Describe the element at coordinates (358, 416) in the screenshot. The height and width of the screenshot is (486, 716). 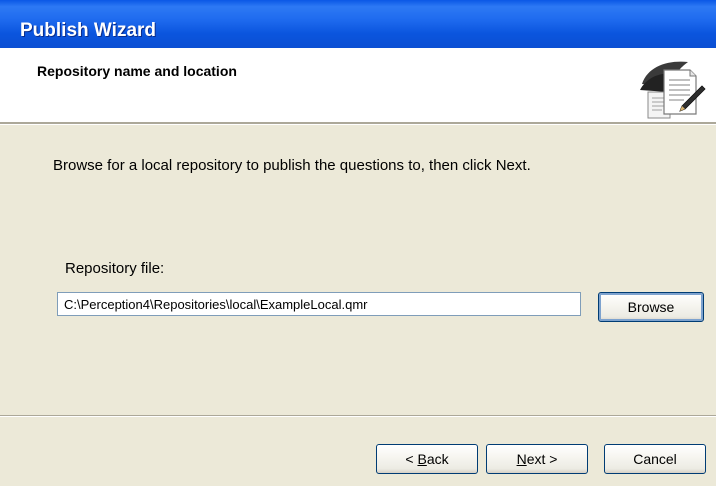
I see `footer-divider` at that location.